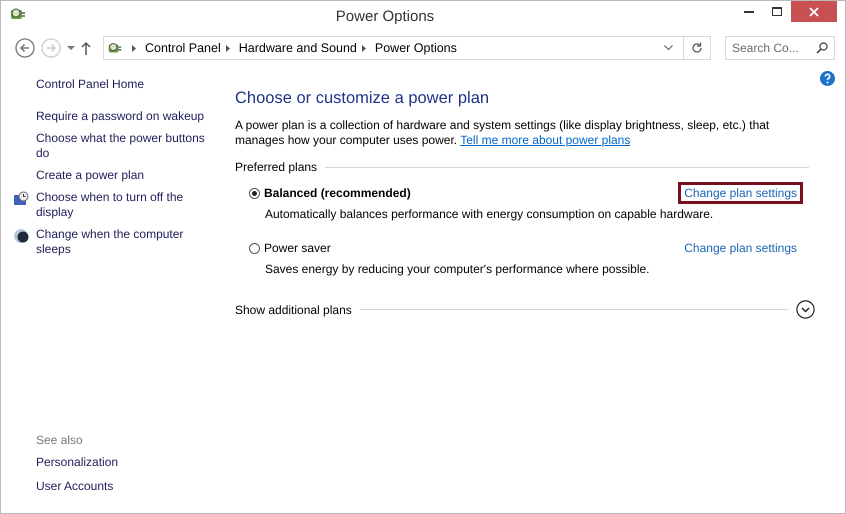 The width and height of the screenshot is (846, 514). What do you see at coordinates (122, 116) in the screenshot?
I see `sidebar-link: Require a password on wakeup` at bounding box center [122, 116].